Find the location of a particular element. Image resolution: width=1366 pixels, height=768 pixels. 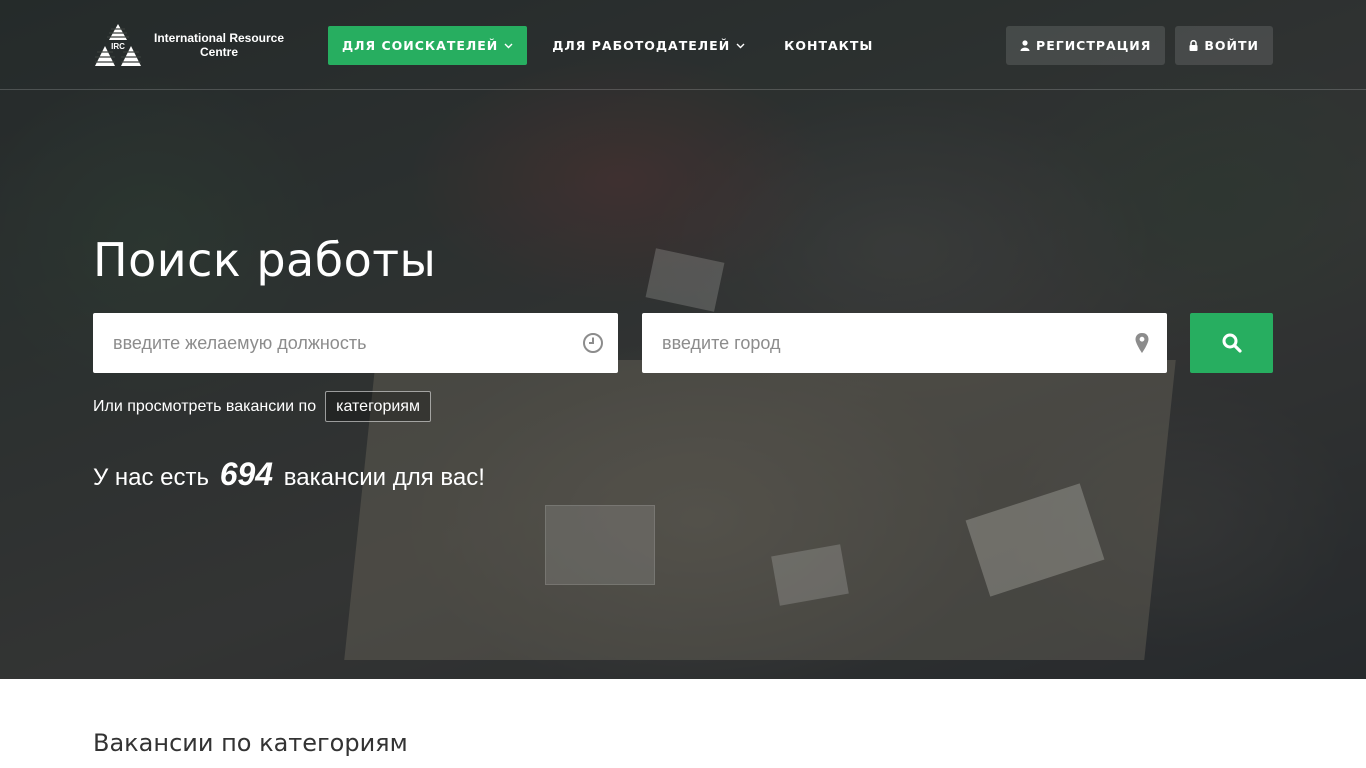

nav-item-label: ДЛЯ СОИСКАТЕЛЕЙ is located at coordinates (420, 45).